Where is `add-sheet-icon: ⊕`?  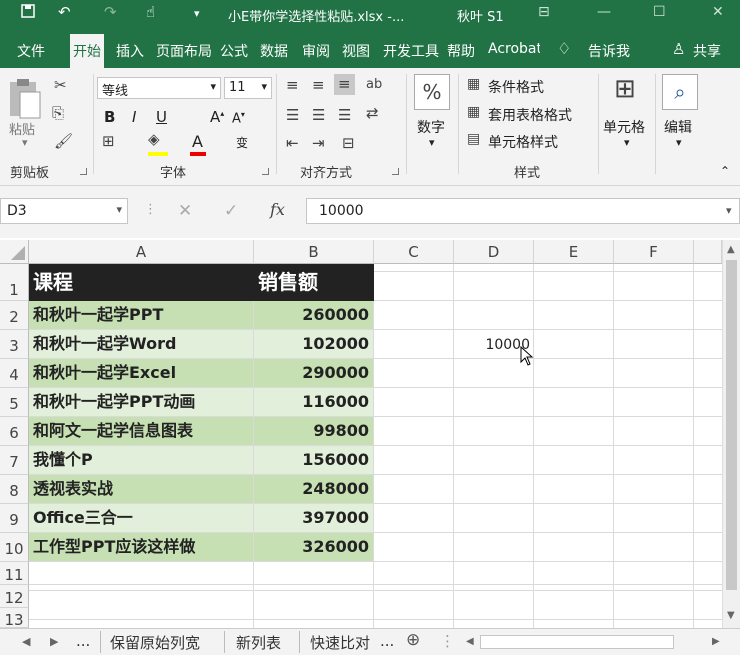
add-sheet-icon: ⊕ is located at coordinates (413, 640).